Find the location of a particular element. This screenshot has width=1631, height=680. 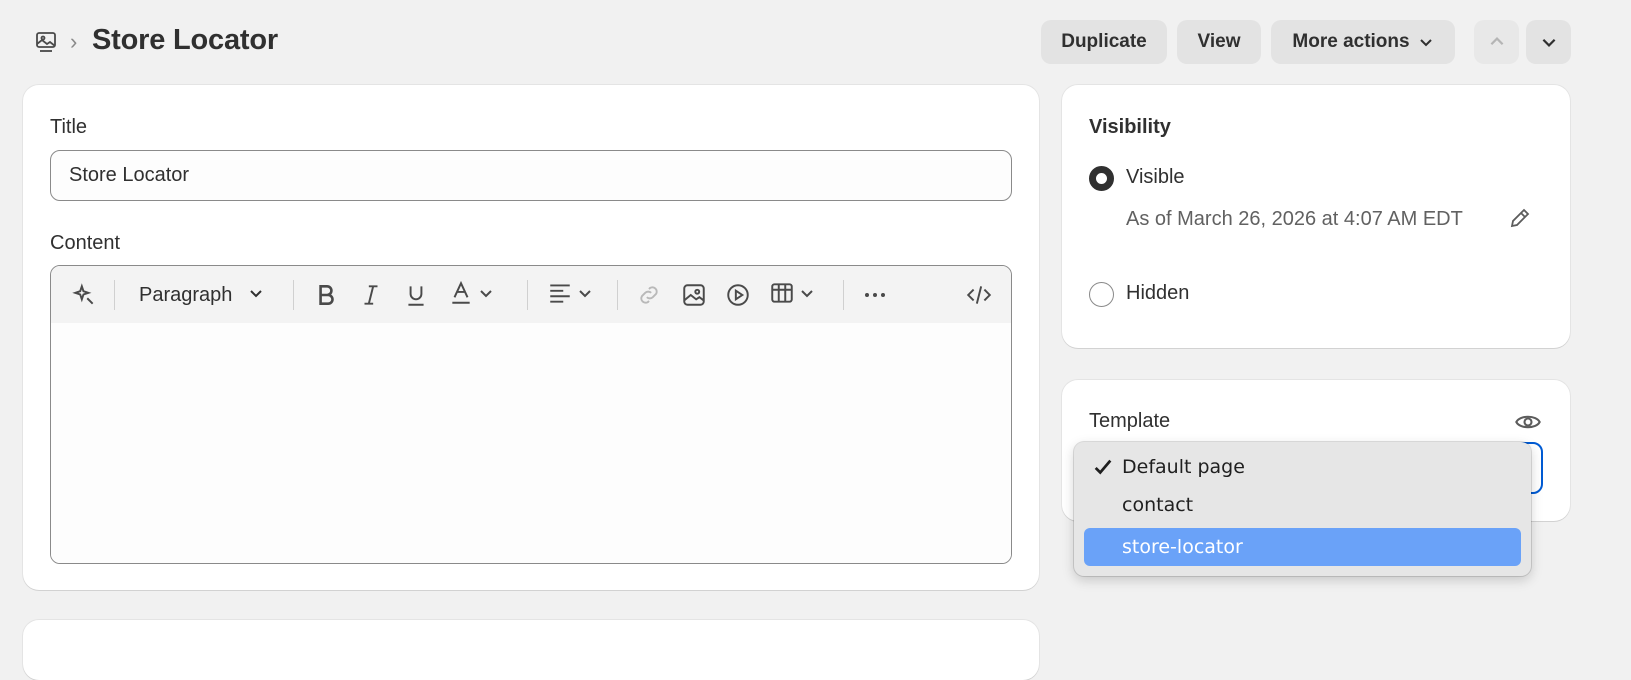

more-actions-button: More actions is located at coordinates (1363, 42).